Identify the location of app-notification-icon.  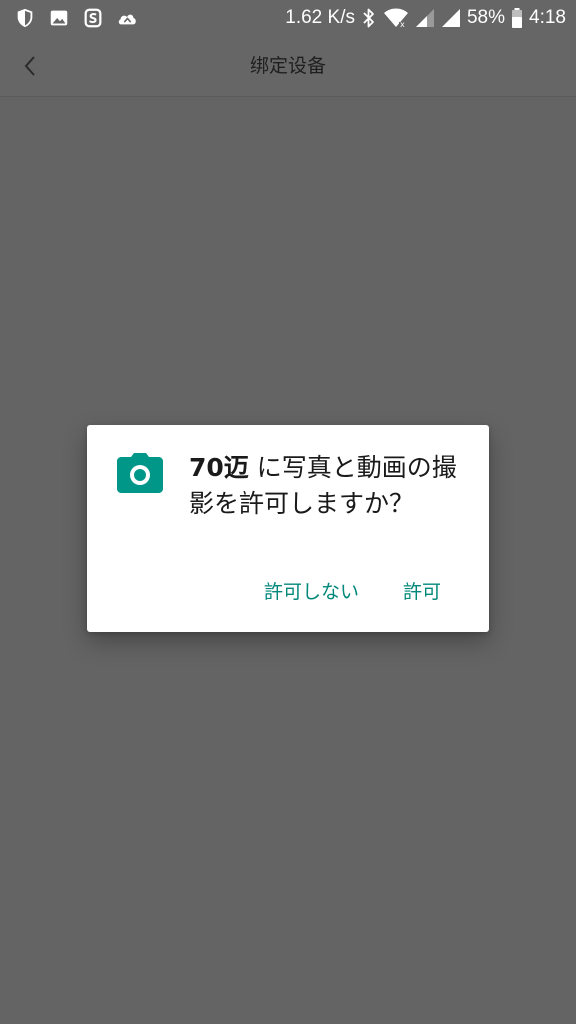
(93, 18).